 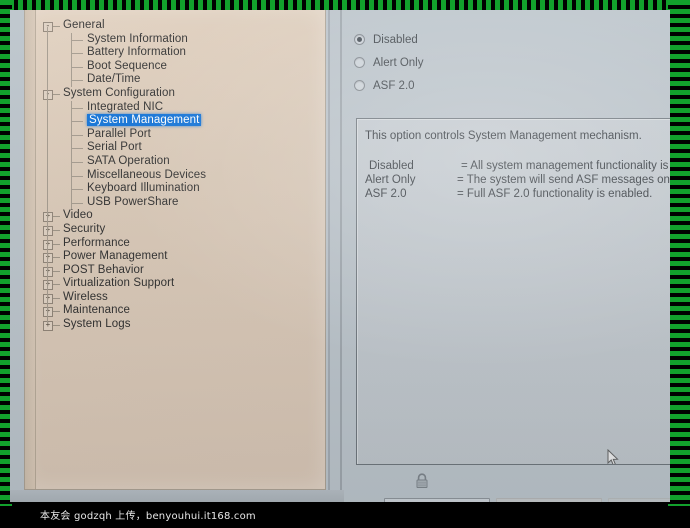 What do you see at coordinates (103, 269) in the screenshot?
I see `tree-item-label: POST Behavior` at bounding box center [103, 269].